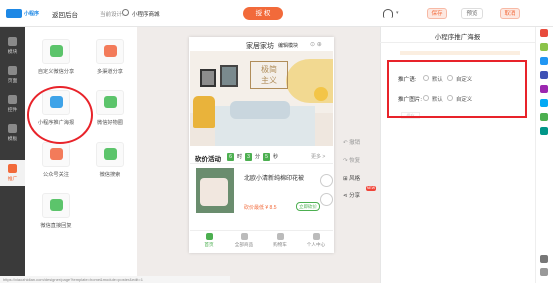  Describe the element at coordinates (12, 70) in the screenshot. I see `page-icon` at that location.